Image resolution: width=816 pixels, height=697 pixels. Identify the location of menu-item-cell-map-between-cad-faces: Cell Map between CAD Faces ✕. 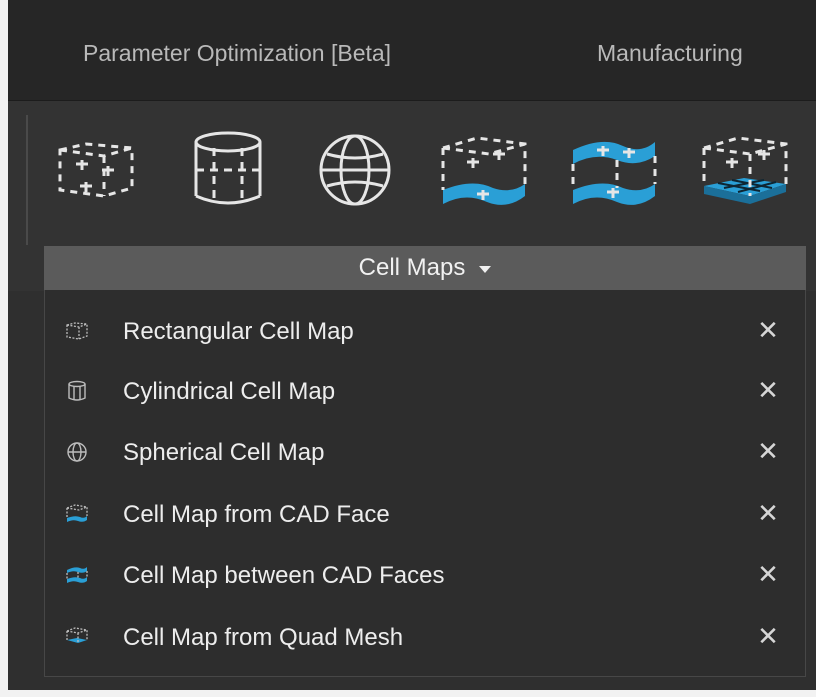
(425, 576).